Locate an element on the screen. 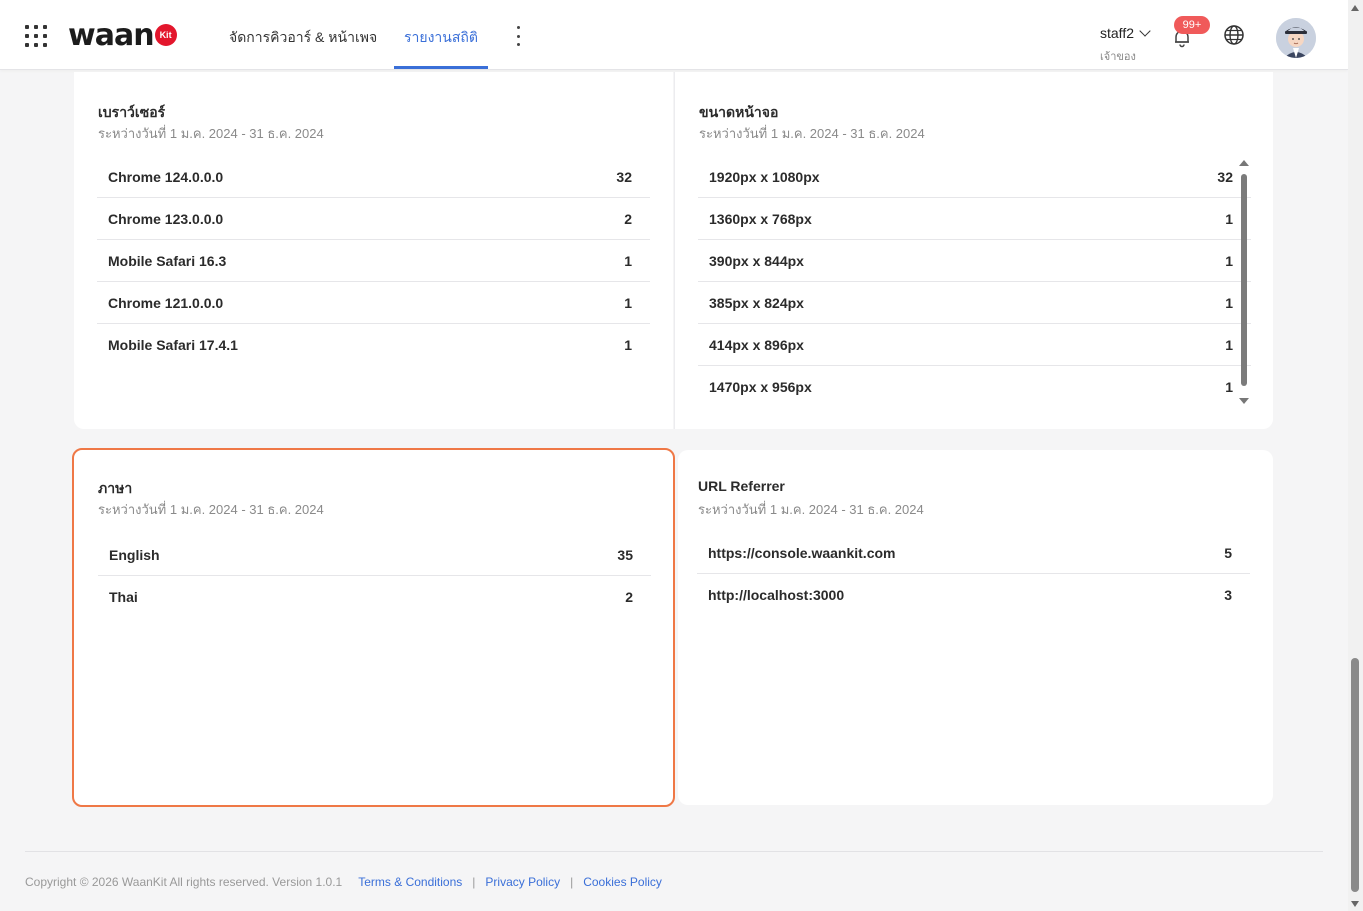 The width and height of the screenshot is (1363, 911). item-label: 385px x 824px is located at coordinates (756, 302).